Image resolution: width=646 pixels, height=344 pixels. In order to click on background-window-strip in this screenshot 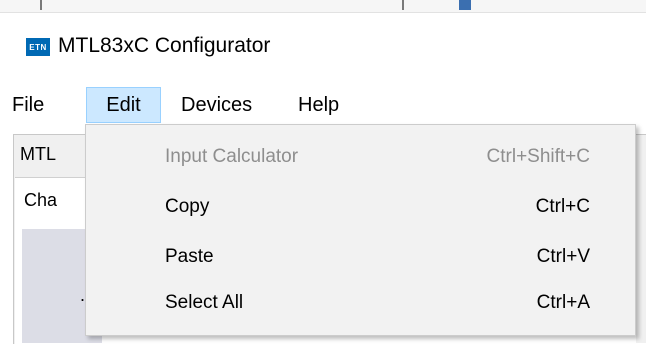, I will do `click(323, 6)`.